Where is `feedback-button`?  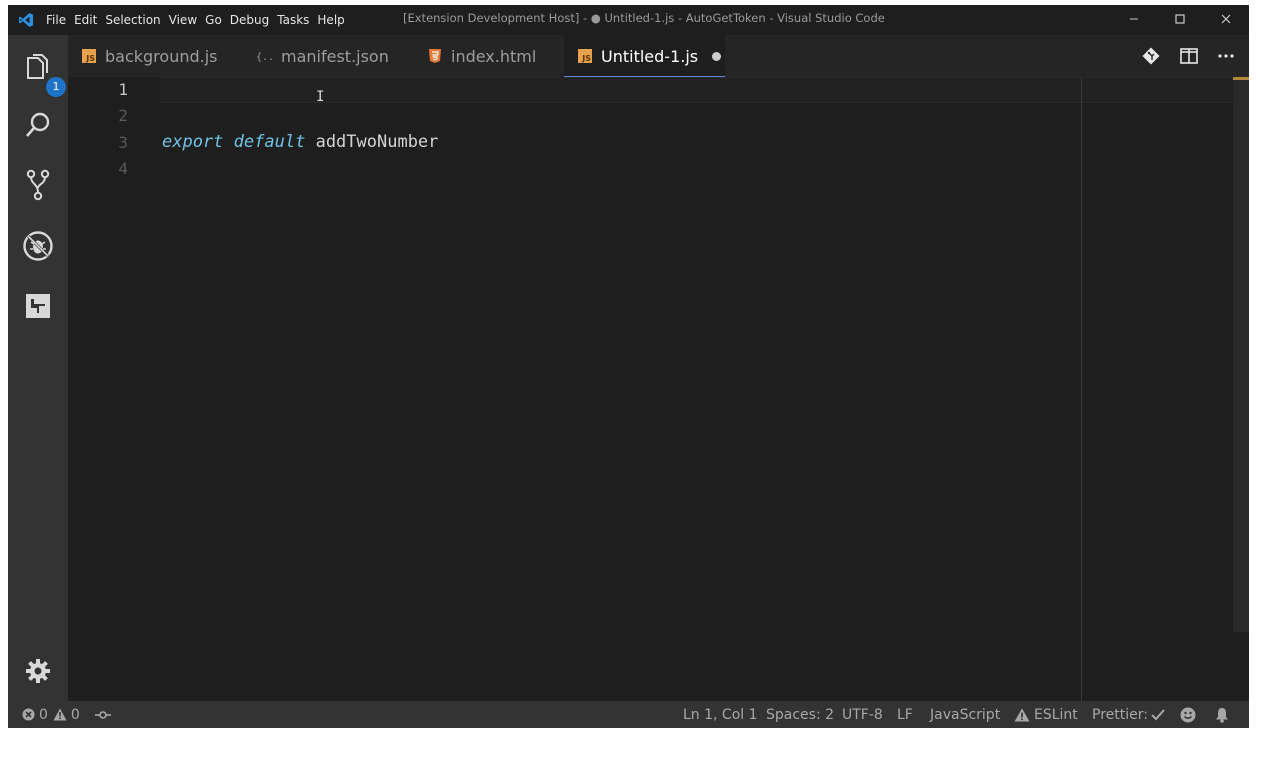
feedback-button is located at coordinates (1188, 714).